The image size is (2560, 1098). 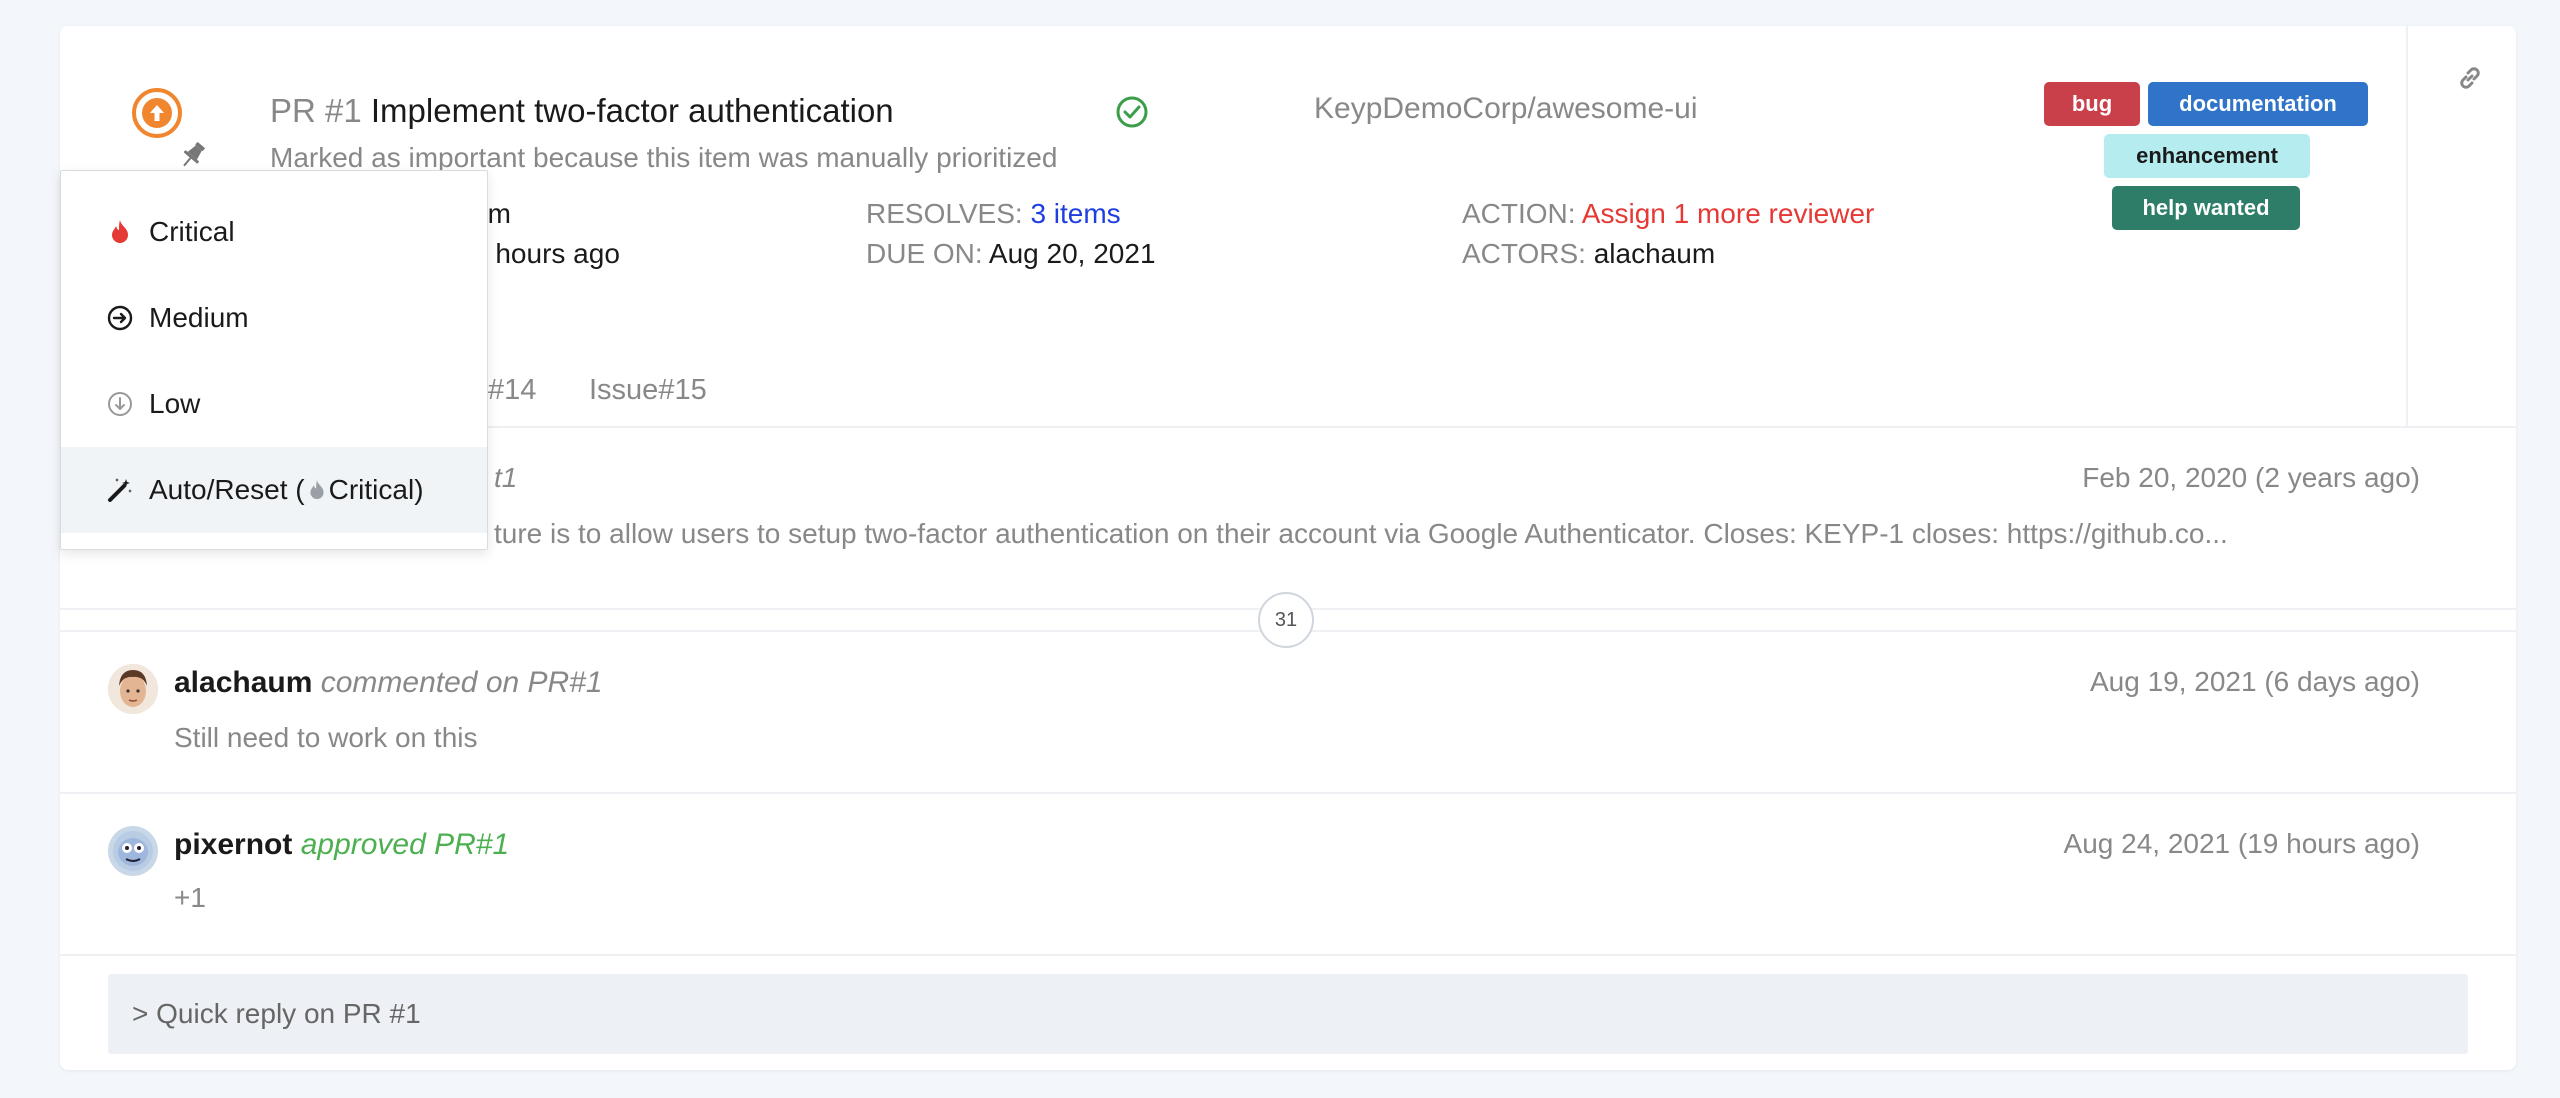 I want to click on resolves-link: 3 items, so click(x=1075, y=213).